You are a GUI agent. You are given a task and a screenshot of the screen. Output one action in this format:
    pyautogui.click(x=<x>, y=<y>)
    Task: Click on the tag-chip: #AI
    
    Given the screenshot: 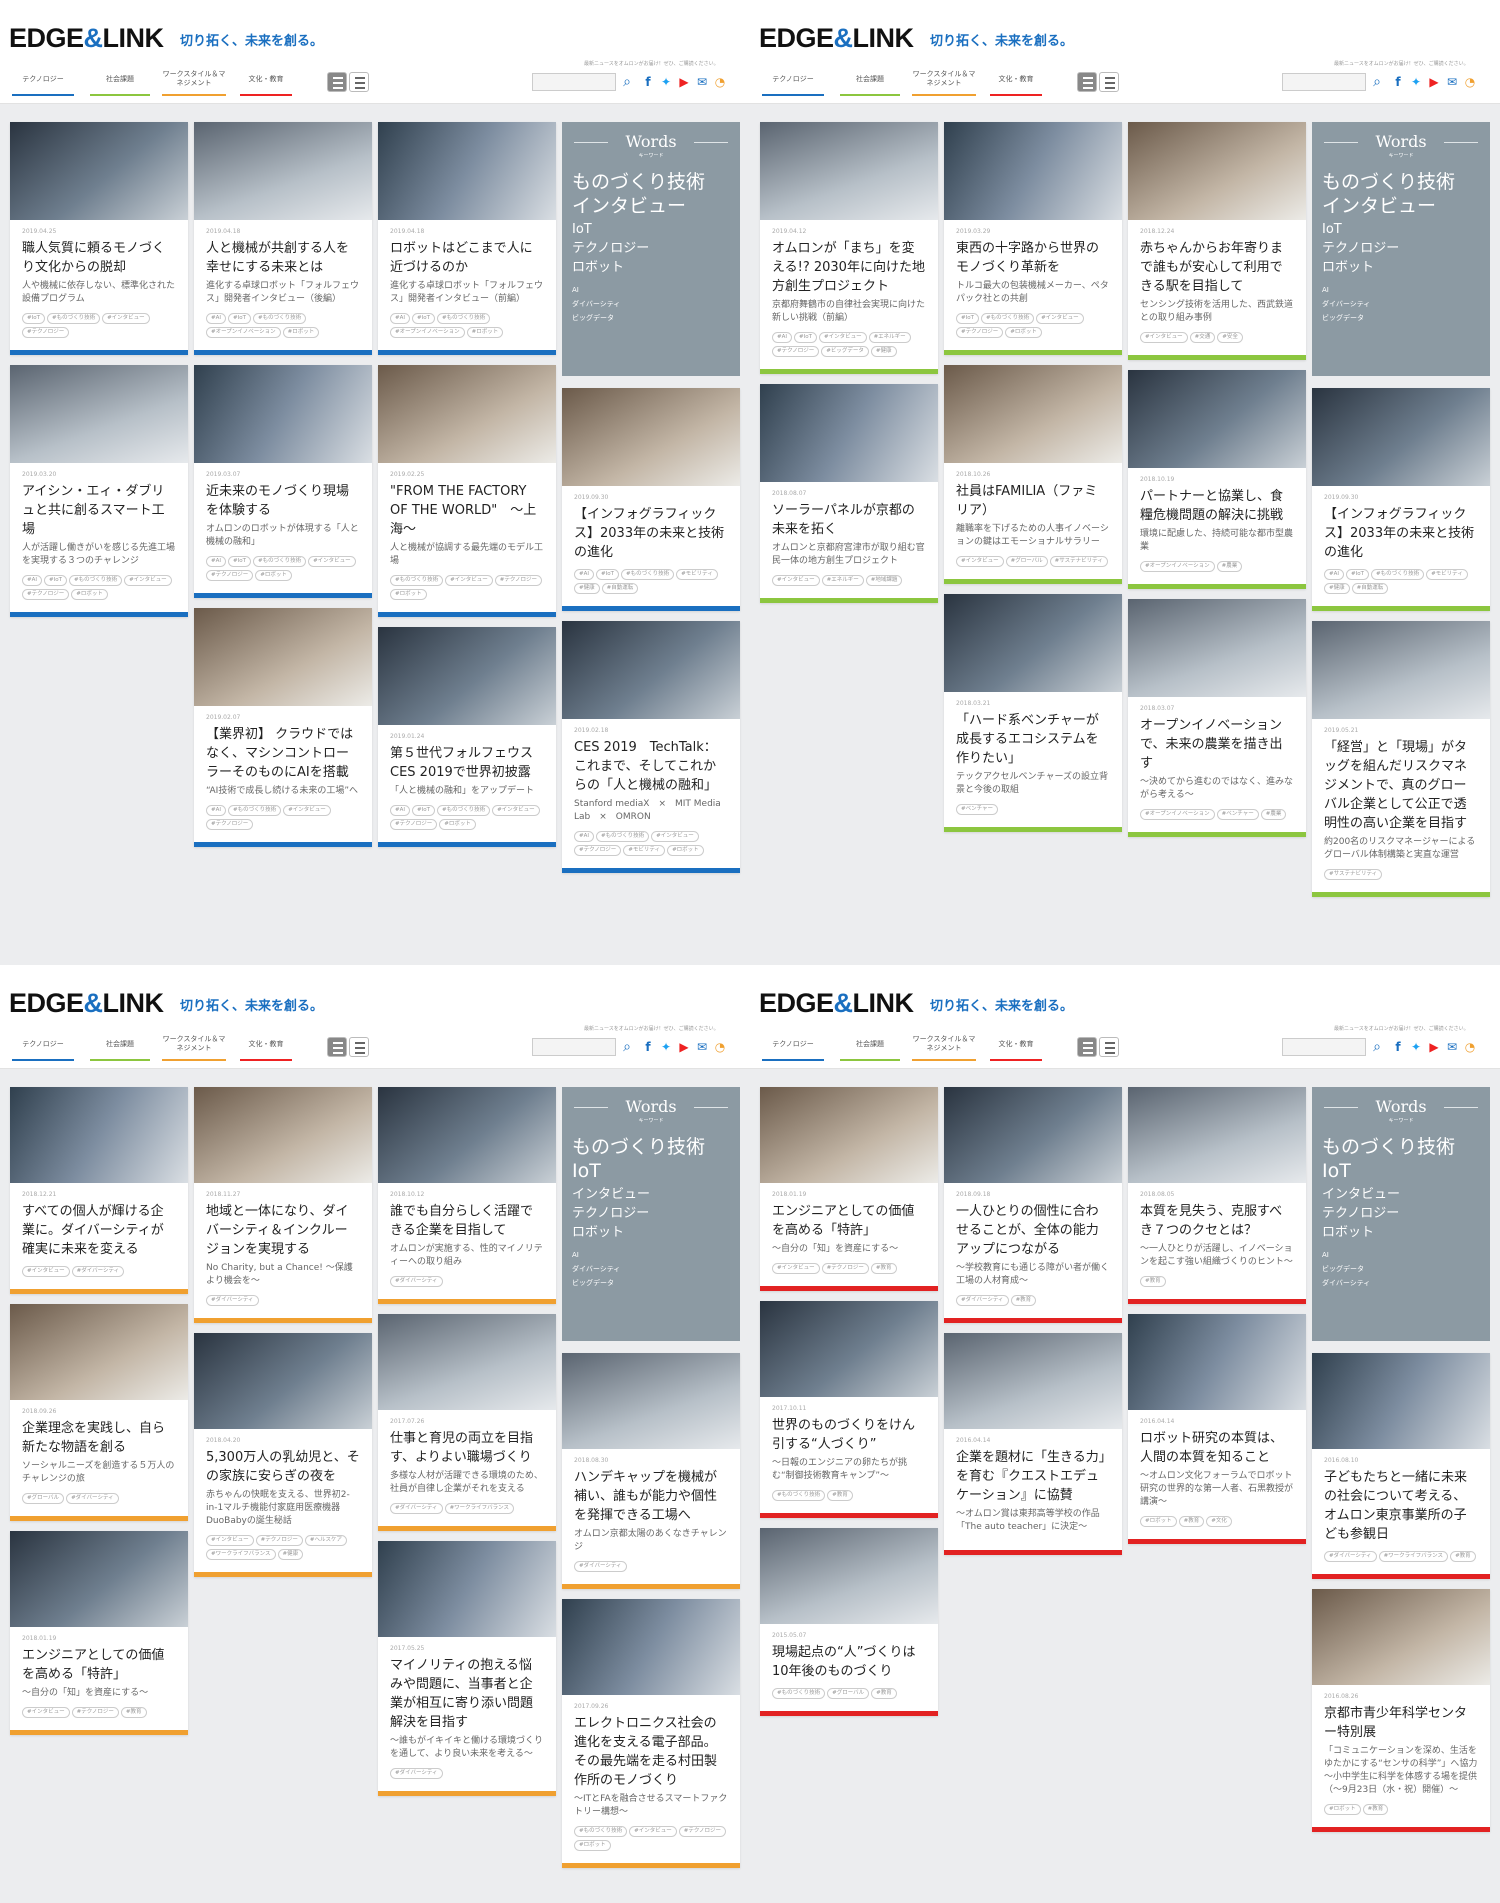 What is the action you would take?
    pyautogui.click(x=216, y=318)
    